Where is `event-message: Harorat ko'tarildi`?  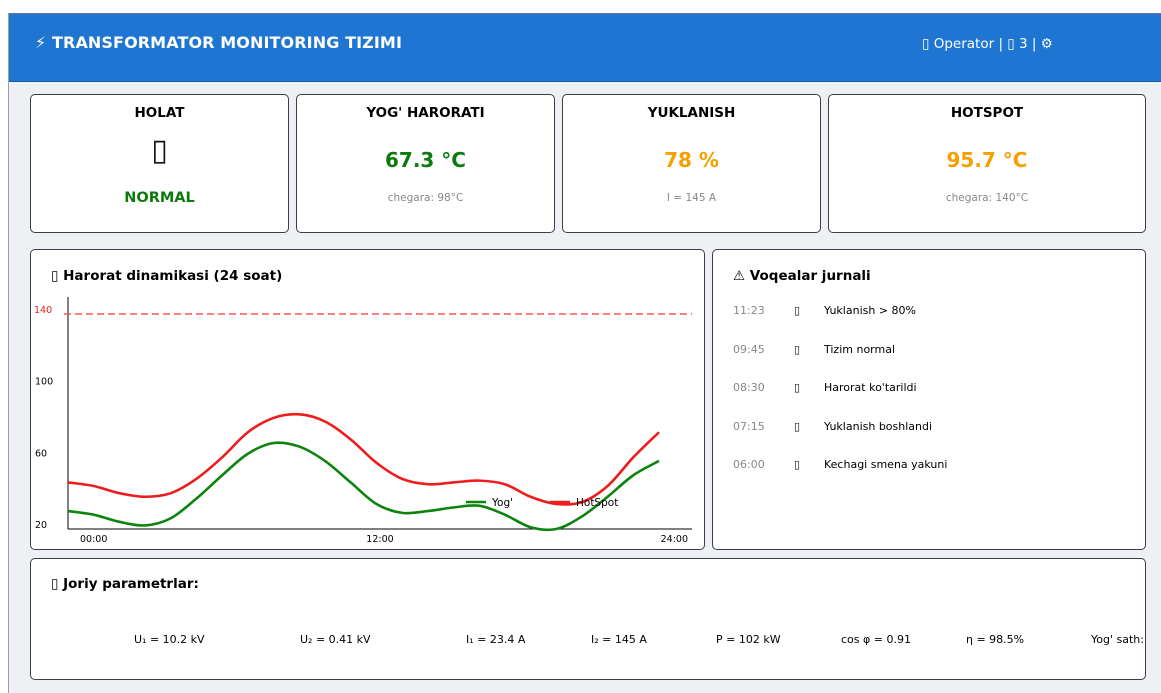
event-message: Harorat ko'tarildi is located at coordinates (870, 387).